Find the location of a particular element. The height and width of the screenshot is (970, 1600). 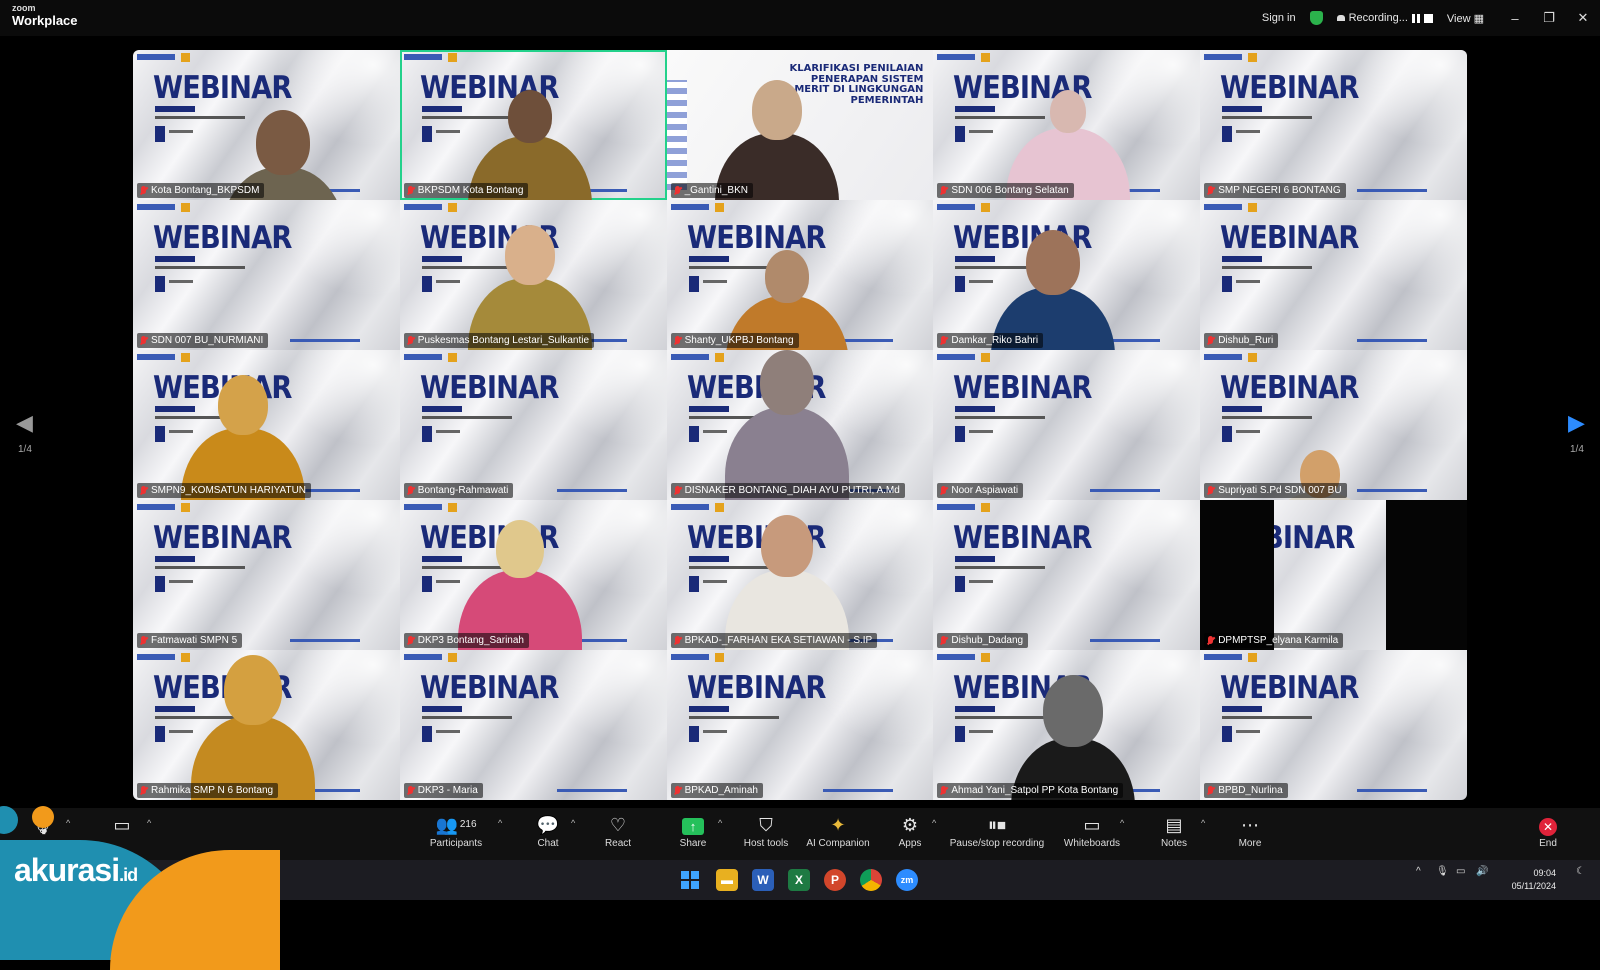

participant-video-tile: WEBINAR Supriyati S.Pd SDN 007 BU is located at coordinates (1333, 425).